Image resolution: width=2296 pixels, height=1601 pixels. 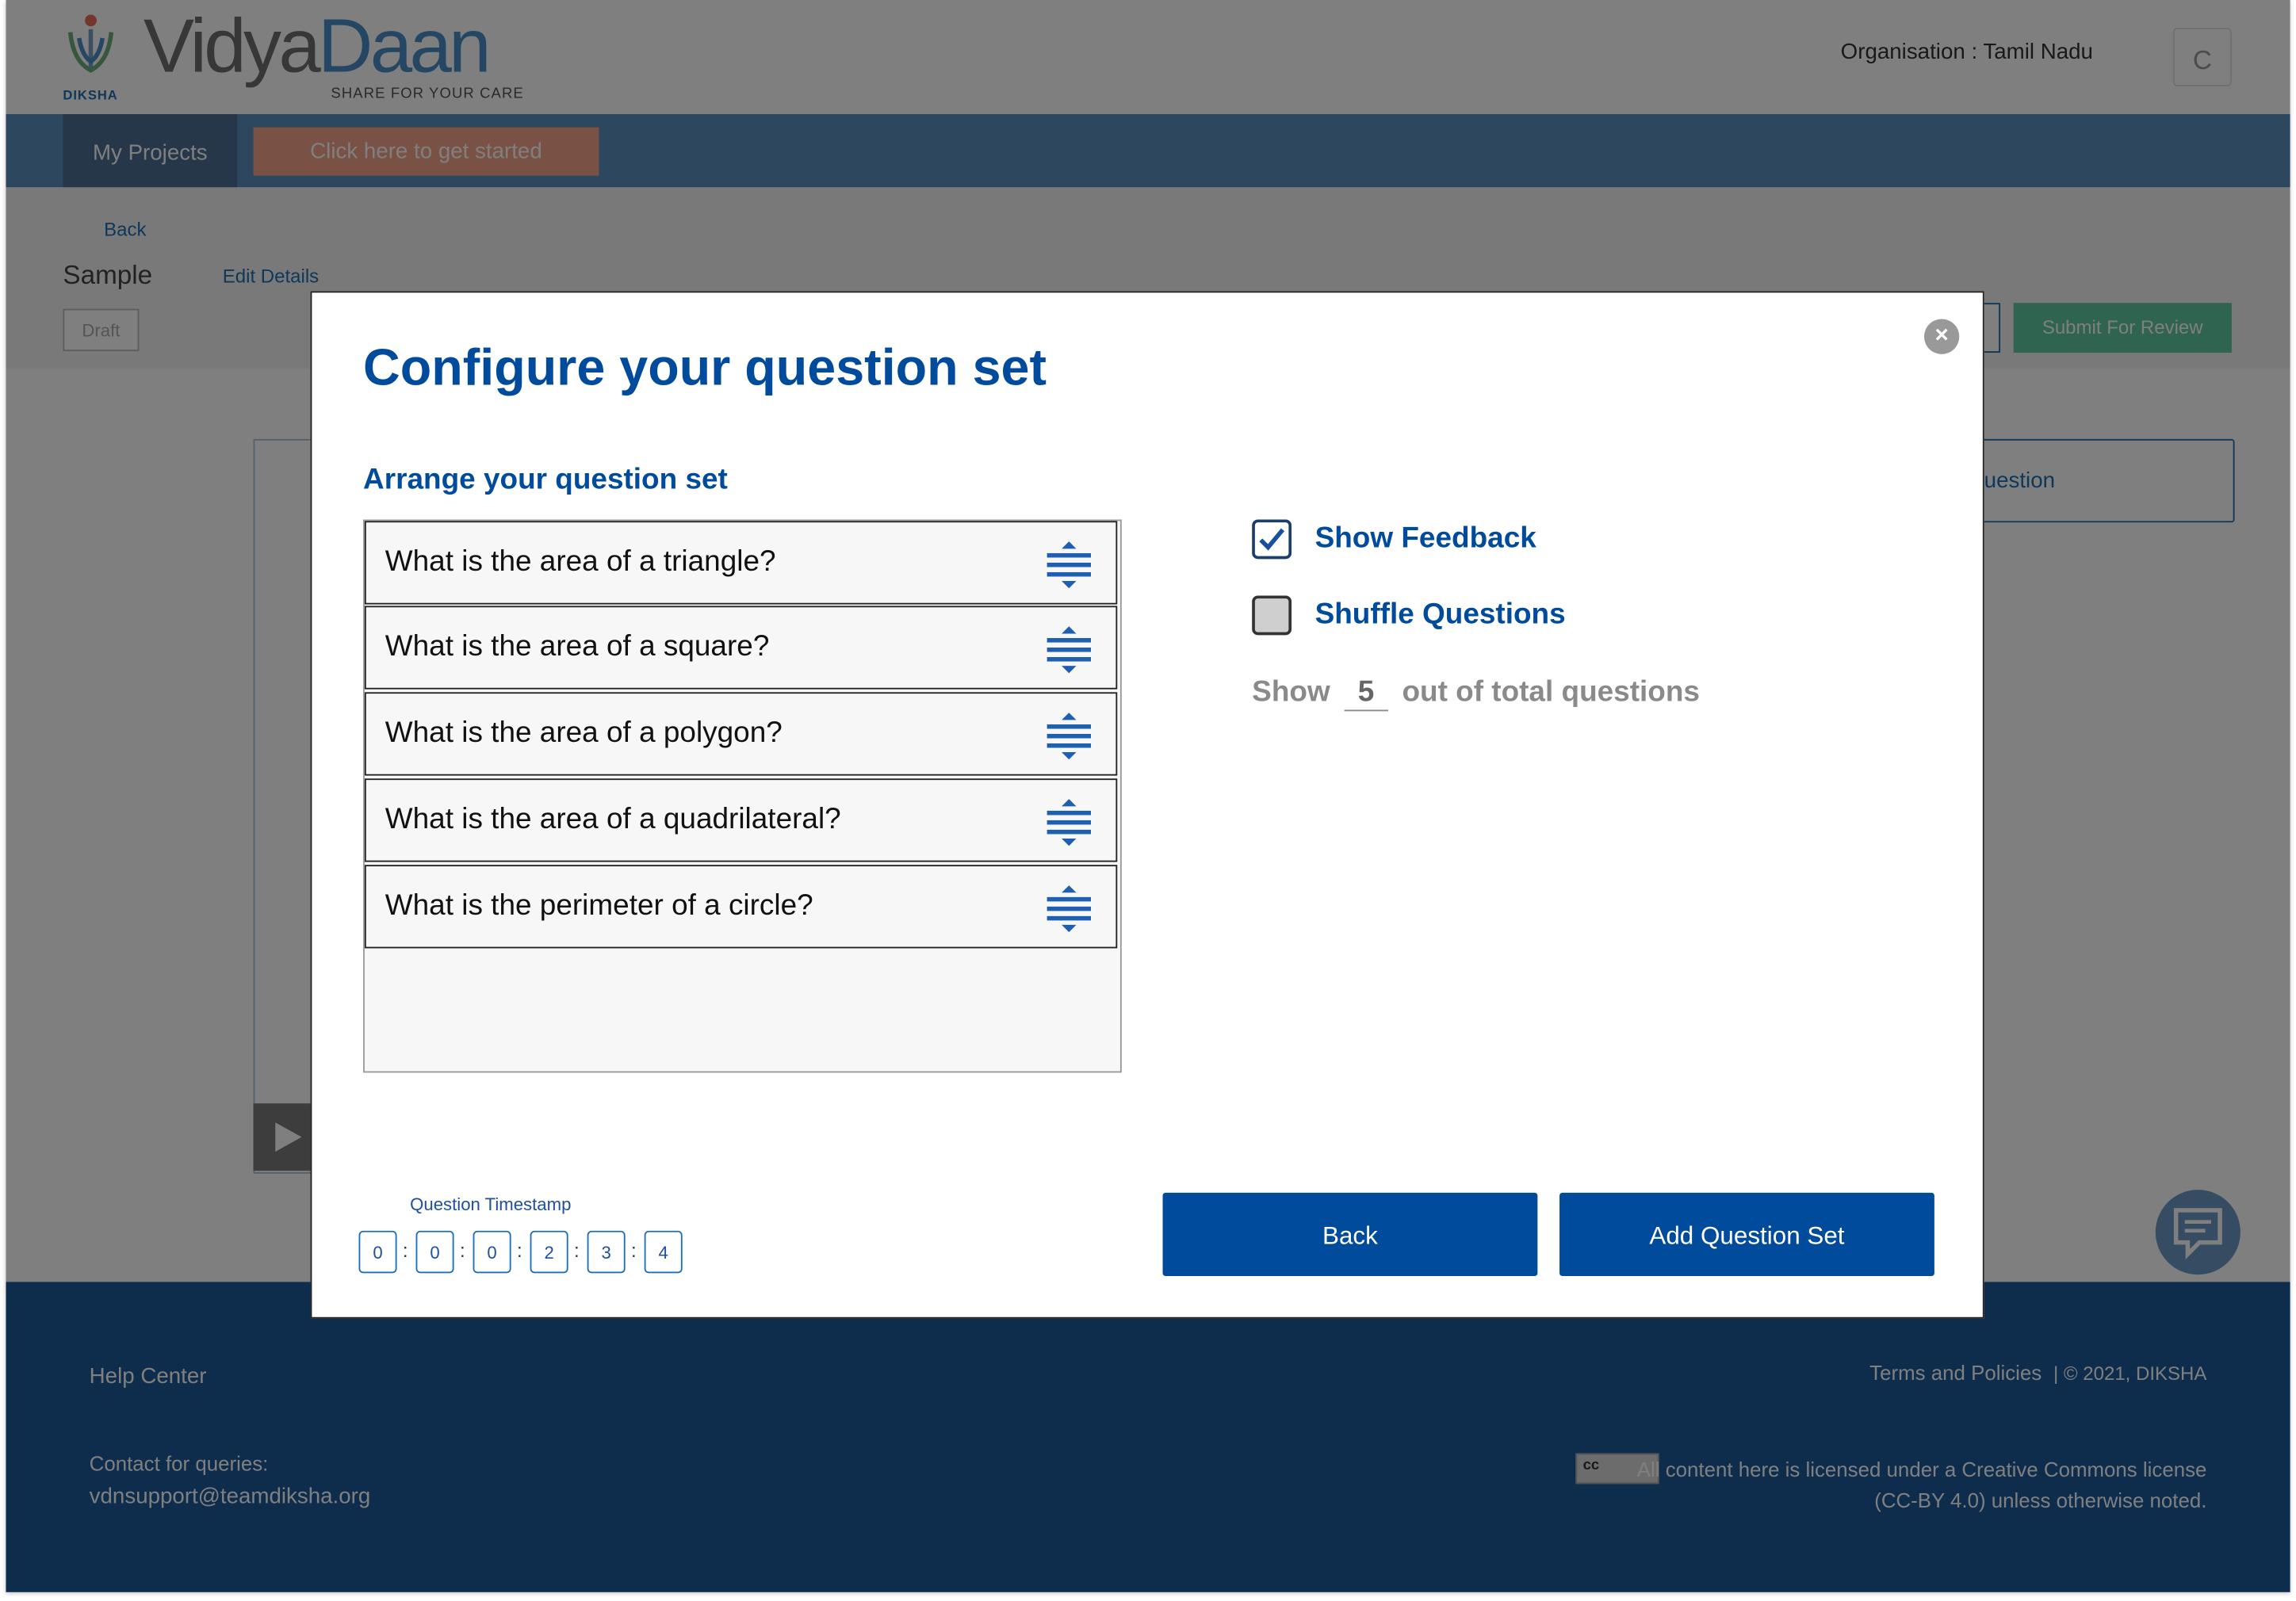 What do you see at coordinates (1425, 538) in the screenshot?
I see `show-feedback-label: Show Feedback` at bounding box center [1425, 538].